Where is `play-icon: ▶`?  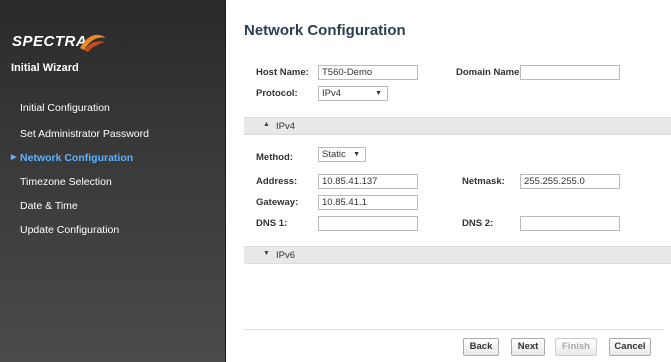 play-icon: ▶ is located at coordinates (14, 157).